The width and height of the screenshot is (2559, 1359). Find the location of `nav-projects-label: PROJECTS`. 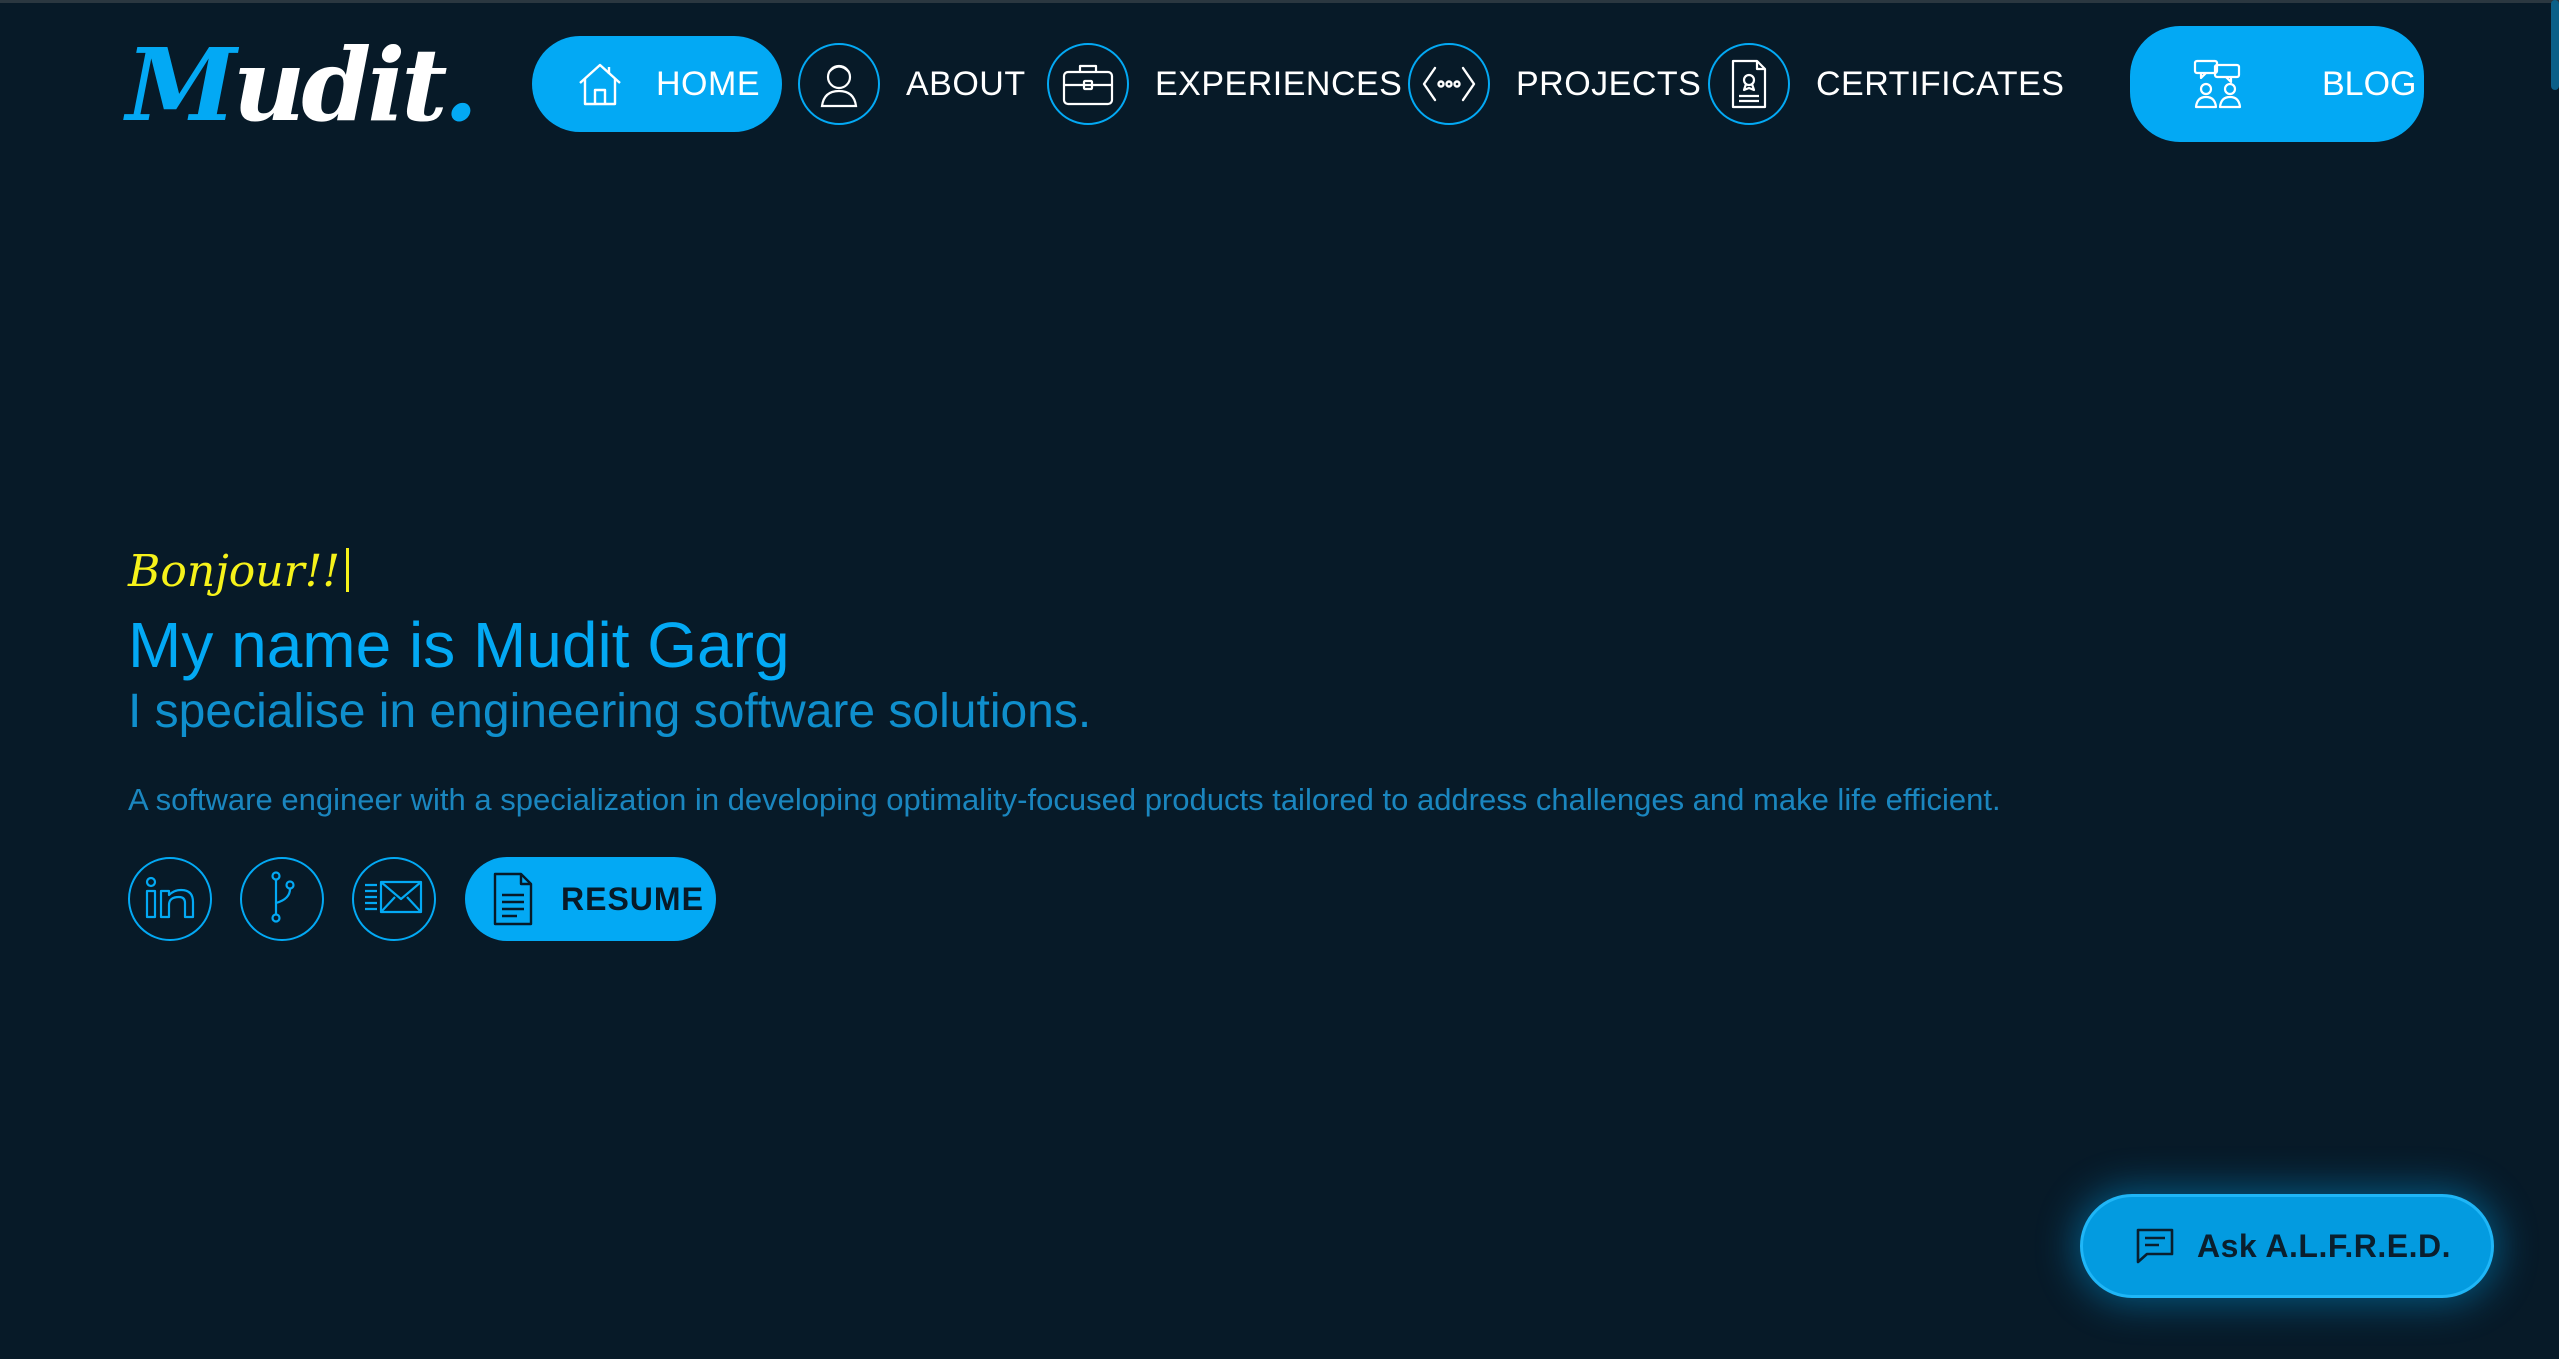

nav-projects-label: PROJECTS is located at coordinates (1609, 83).